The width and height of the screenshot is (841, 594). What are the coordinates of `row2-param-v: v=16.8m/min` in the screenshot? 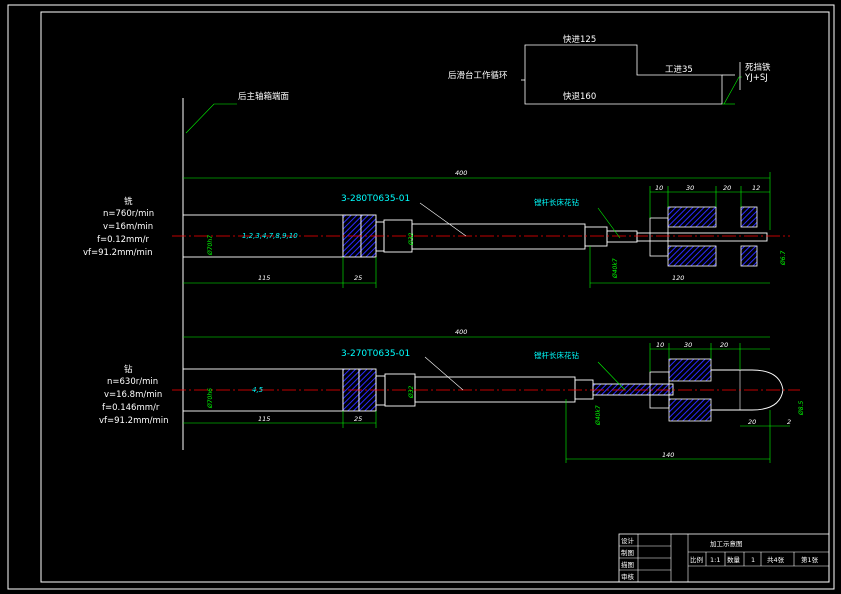 It's located at (133, 395).